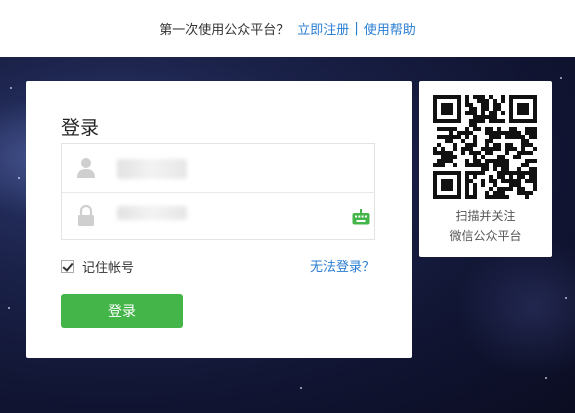 Image resolution: width=575 pixels, height=413 pixels. What do you see at coordinates (361, 217) in the screenshot?
I see `keyboard-icon` at bounding box center [361, 217].